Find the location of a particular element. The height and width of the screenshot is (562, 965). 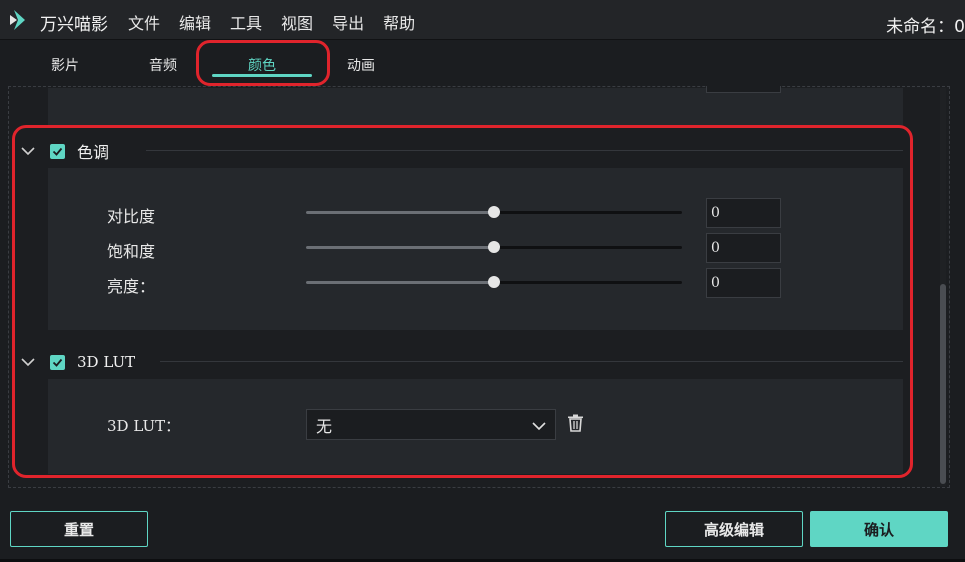

lut-checkbox is located at coordinates (57, 362).